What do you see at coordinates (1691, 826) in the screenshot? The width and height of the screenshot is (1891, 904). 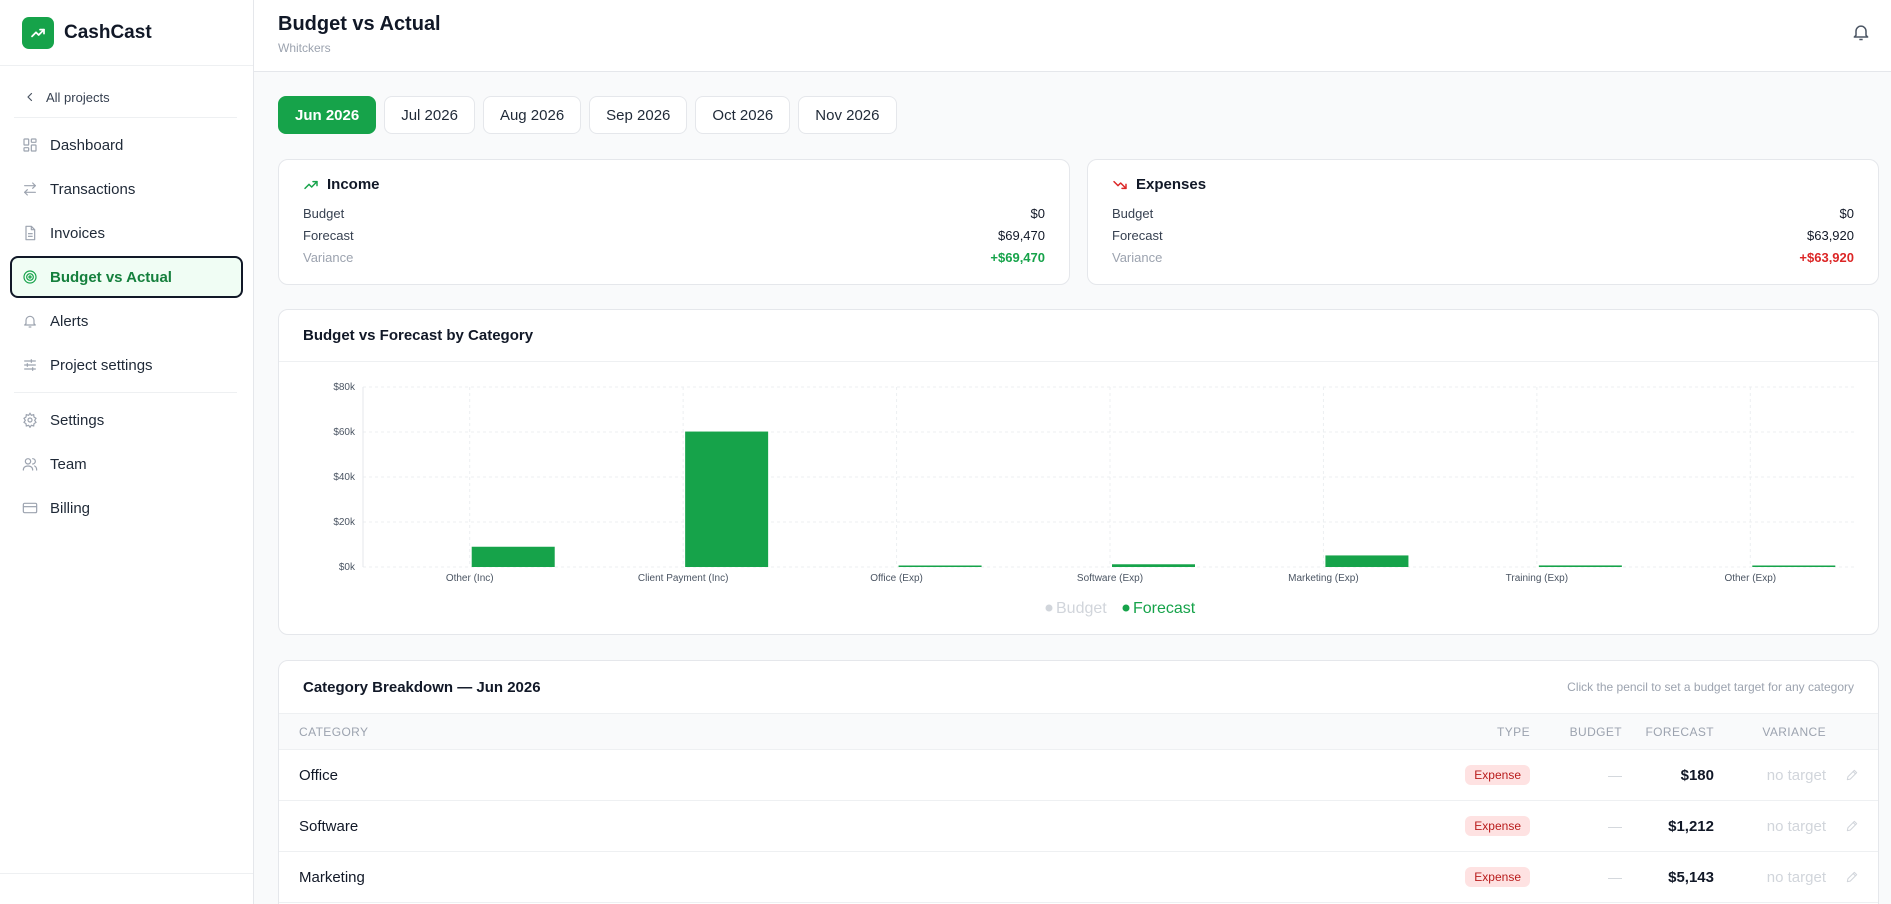 I see `row-forecast: $1,212` at bounding box center [1691, 826].